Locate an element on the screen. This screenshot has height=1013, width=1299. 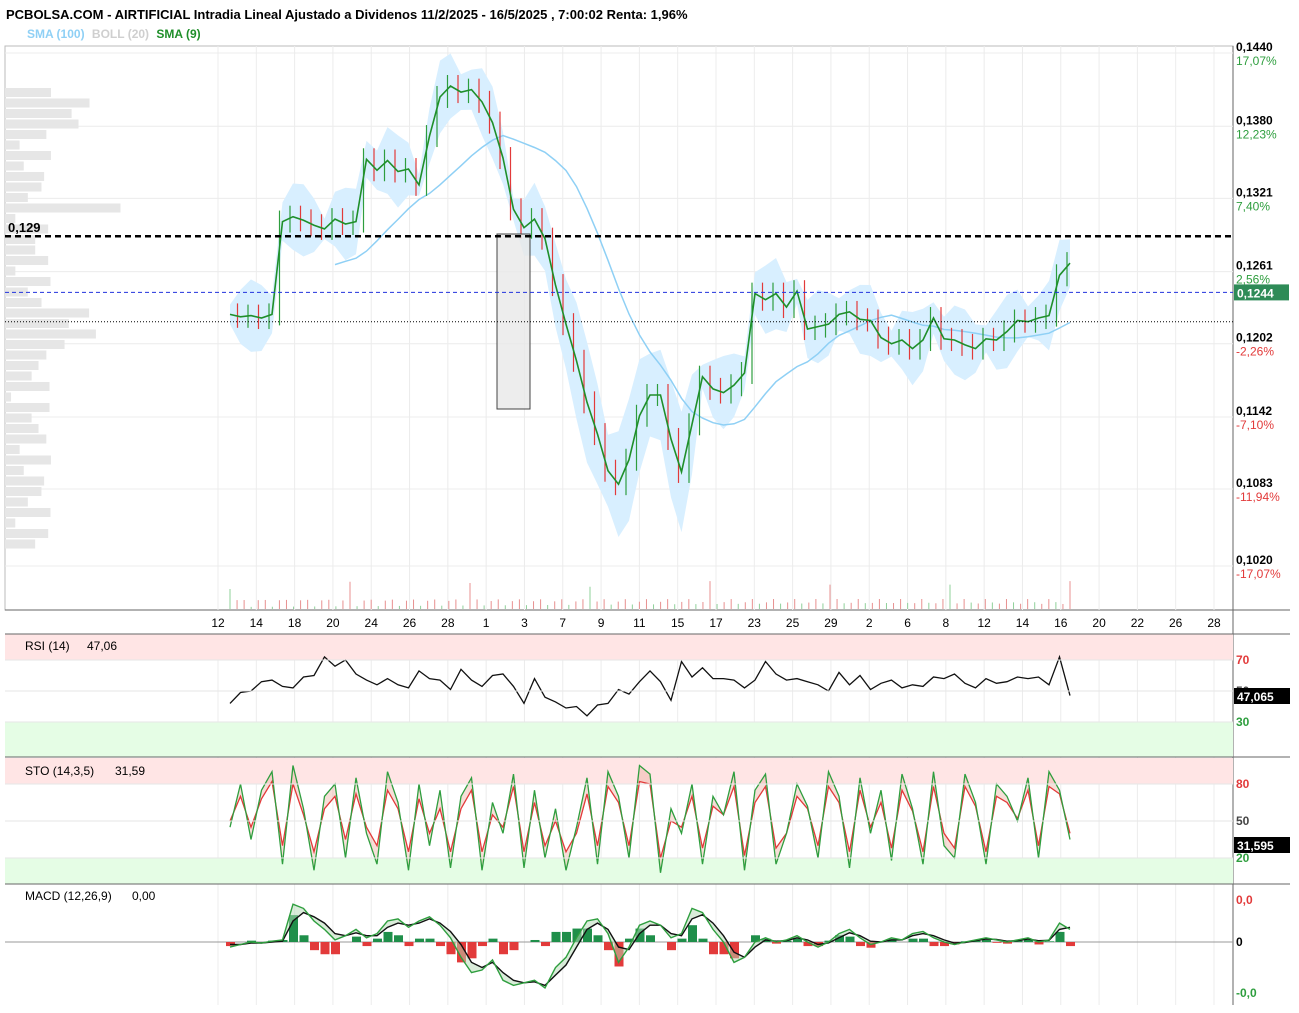
price-tick-label: 0,1440 is located at coordinates (1254, 47).